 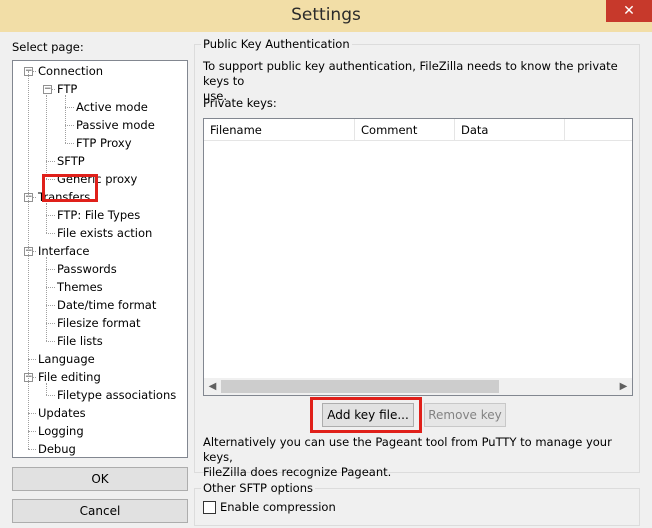 What do you see at coordinates (66, 359) in the screenshot?
I see `tree-item-language: Language` at bounding box center [66, 359].